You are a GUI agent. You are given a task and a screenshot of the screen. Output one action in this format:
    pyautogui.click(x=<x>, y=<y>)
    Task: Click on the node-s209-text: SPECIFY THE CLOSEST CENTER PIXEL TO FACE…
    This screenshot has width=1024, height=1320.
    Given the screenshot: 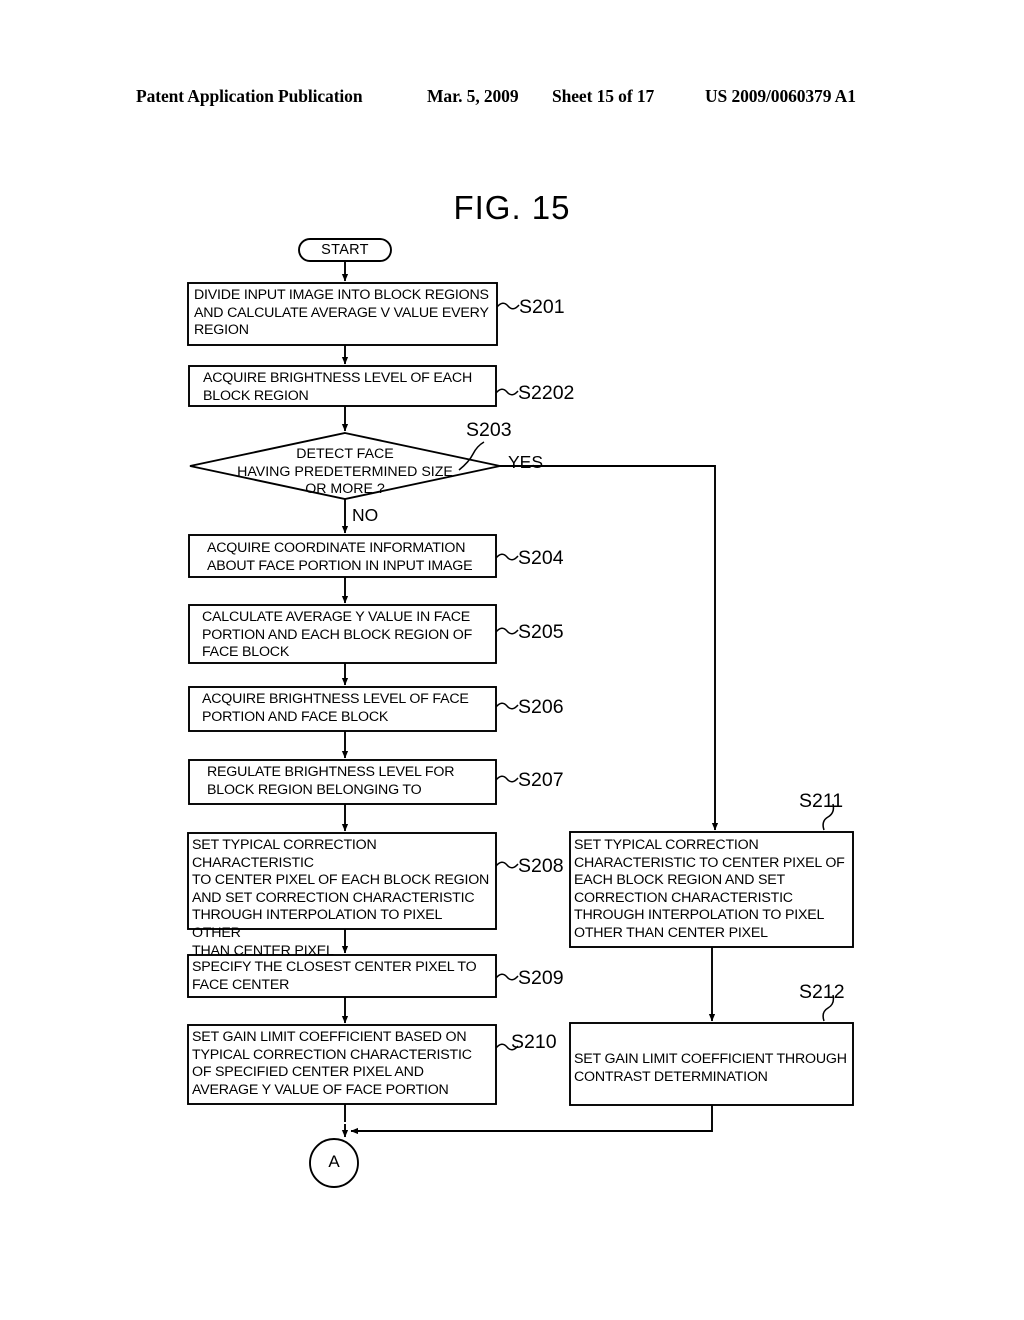 What is the action you would take?
    pyautogui.click(x=334, y=976)
    